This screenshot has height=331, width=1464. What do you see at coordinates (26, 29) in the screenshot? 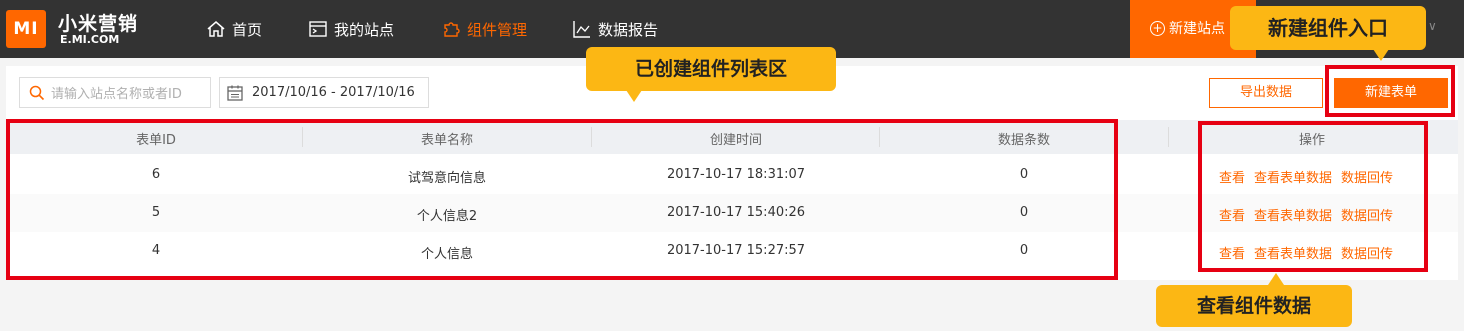
I see `mi-logo: MI` at bounding box center [26, 29].